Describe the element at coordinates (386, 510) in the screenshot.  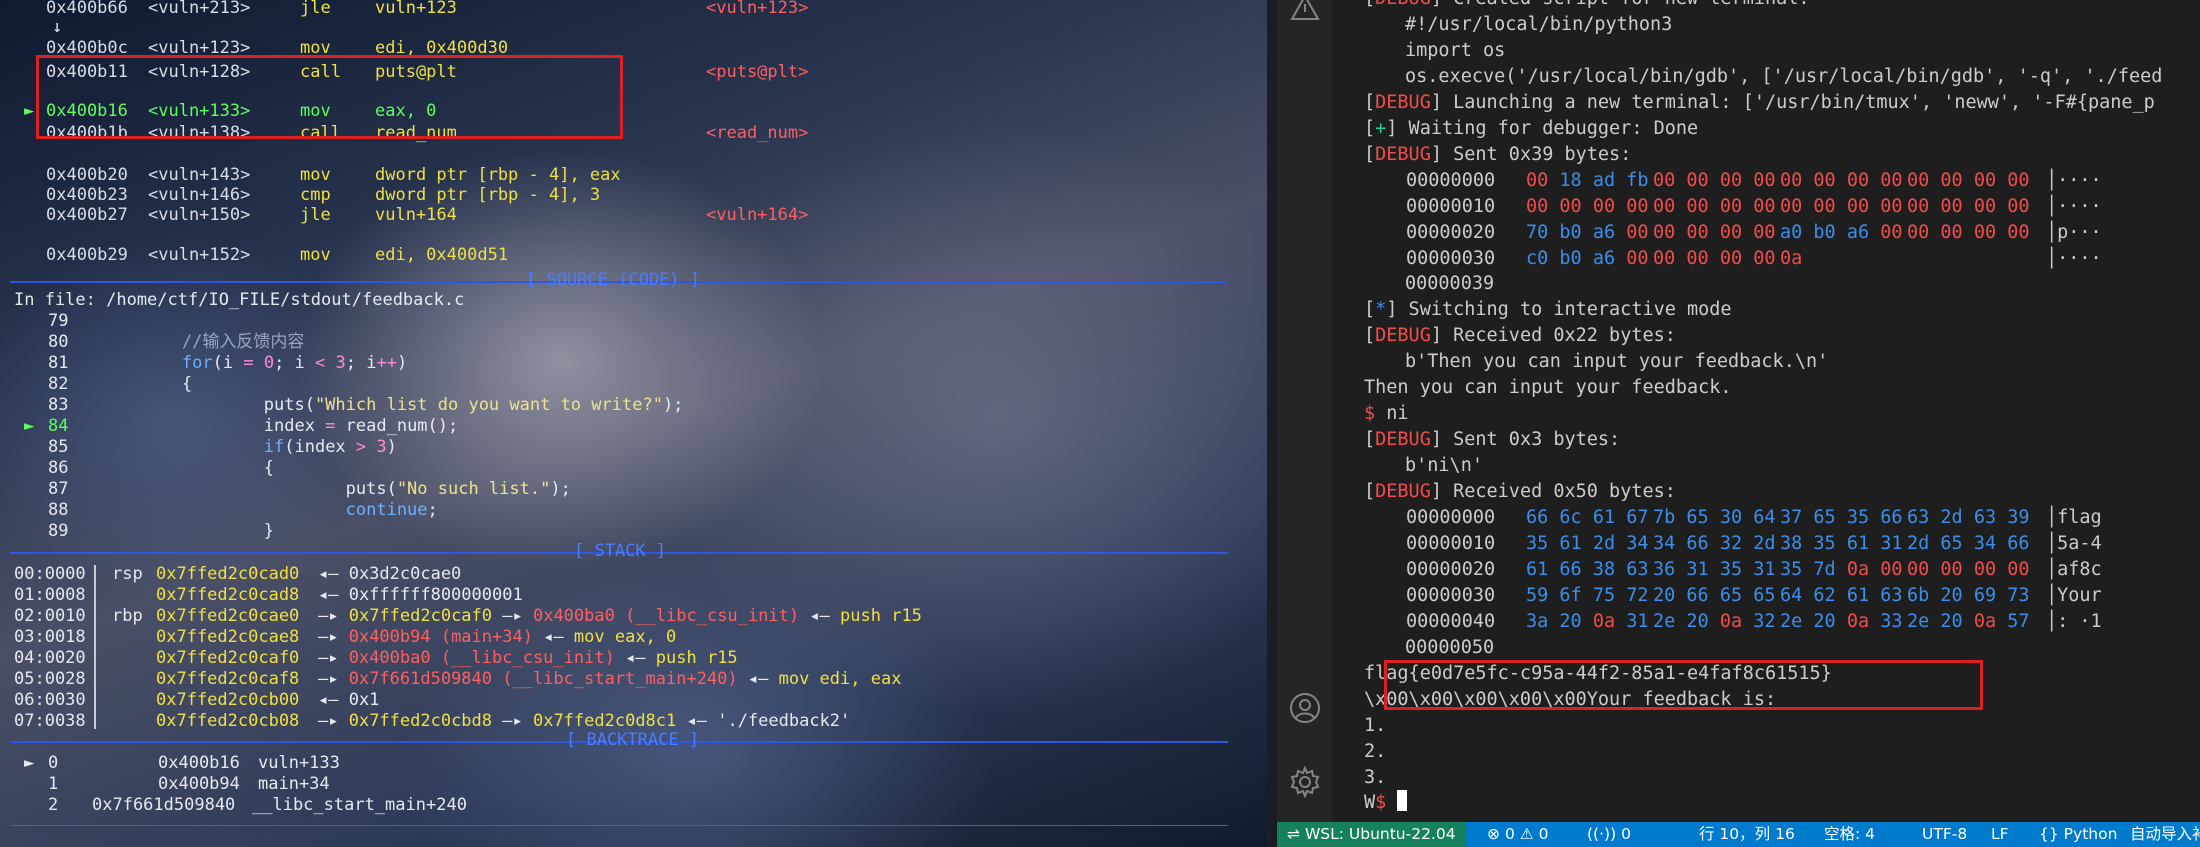
I see `code-token: continue` at that location.